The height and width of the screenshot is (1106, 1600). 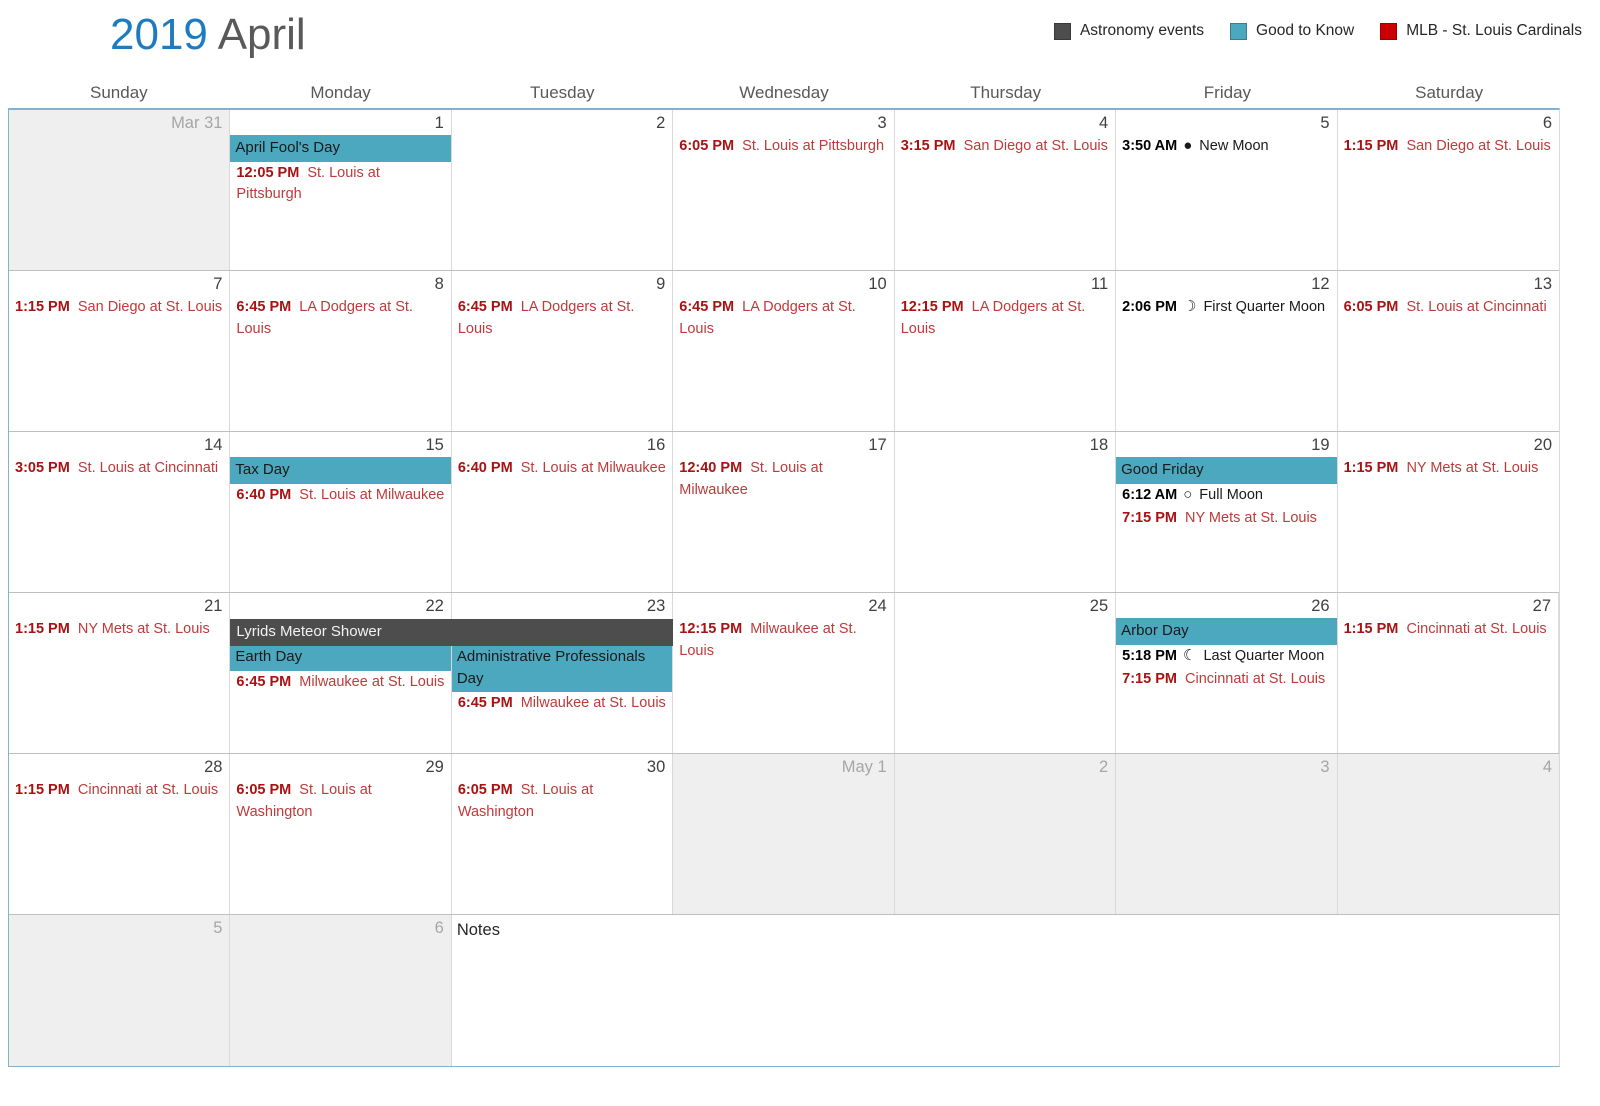 I want to click on day-cell: 28 1:15 PM Cincinnati at St. Louis, so click(x=120, y=834).